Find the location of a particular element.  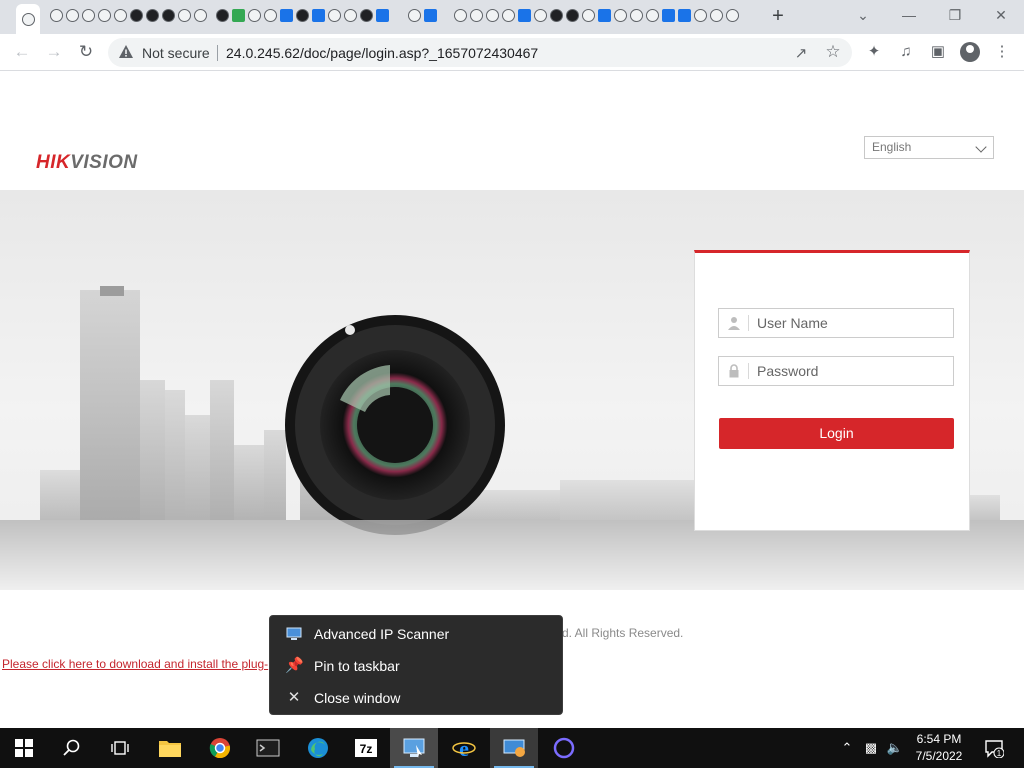

task-view-button is located at coordinates (120, 748).